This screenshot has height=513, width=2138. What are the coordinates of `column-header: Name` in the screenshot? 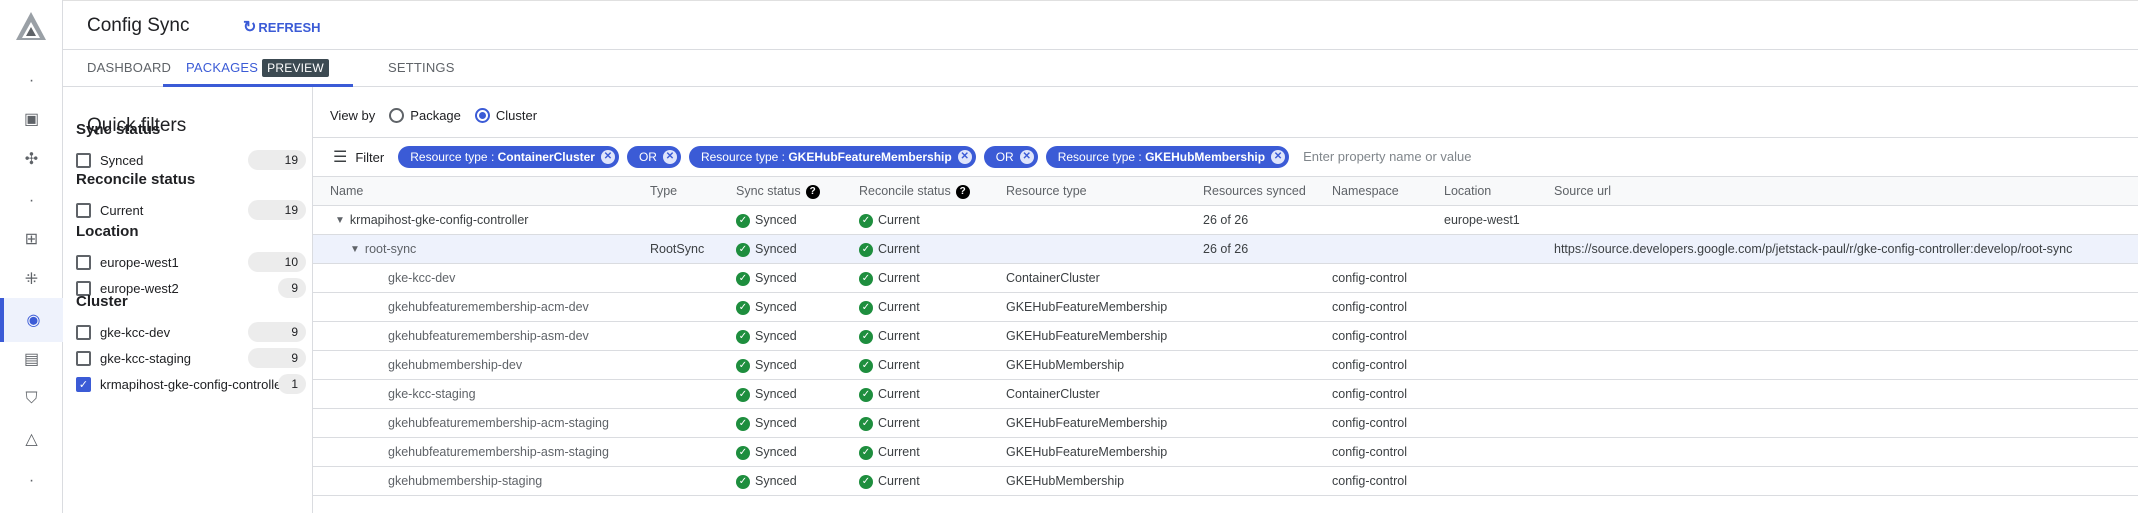 It's located at (346, 191).